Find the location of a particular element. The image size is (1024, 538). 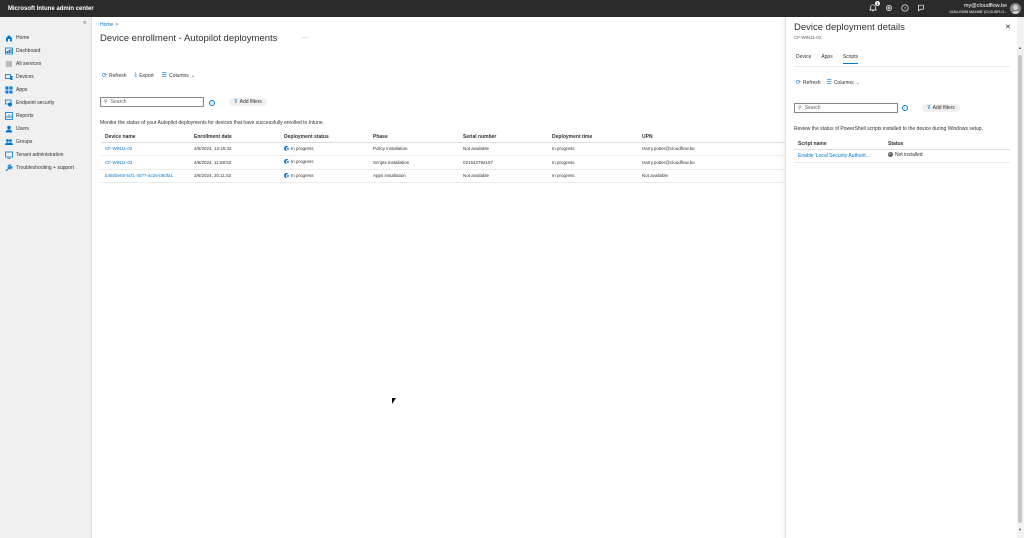

column-header: Phase is located at coordinates (414, 138).